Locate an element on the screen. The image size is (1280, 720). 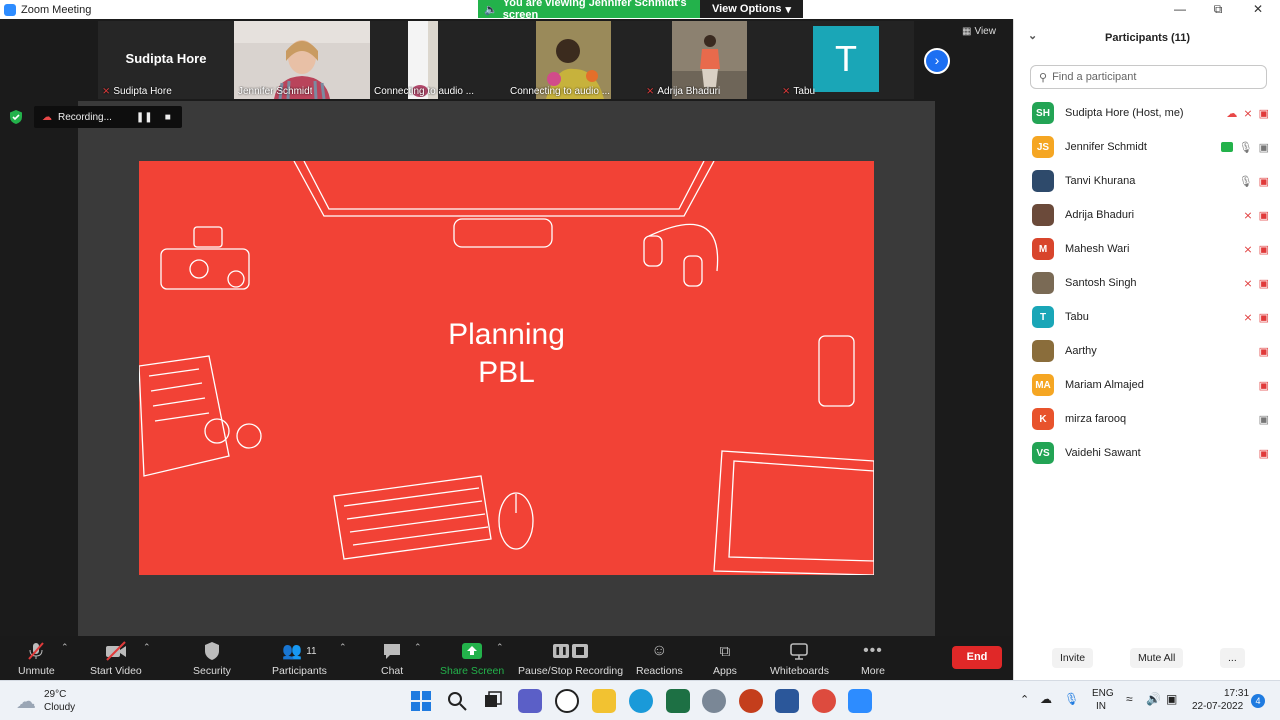
participant-row: K mirza farooq ▣ is located at coordinates (1147, 419).